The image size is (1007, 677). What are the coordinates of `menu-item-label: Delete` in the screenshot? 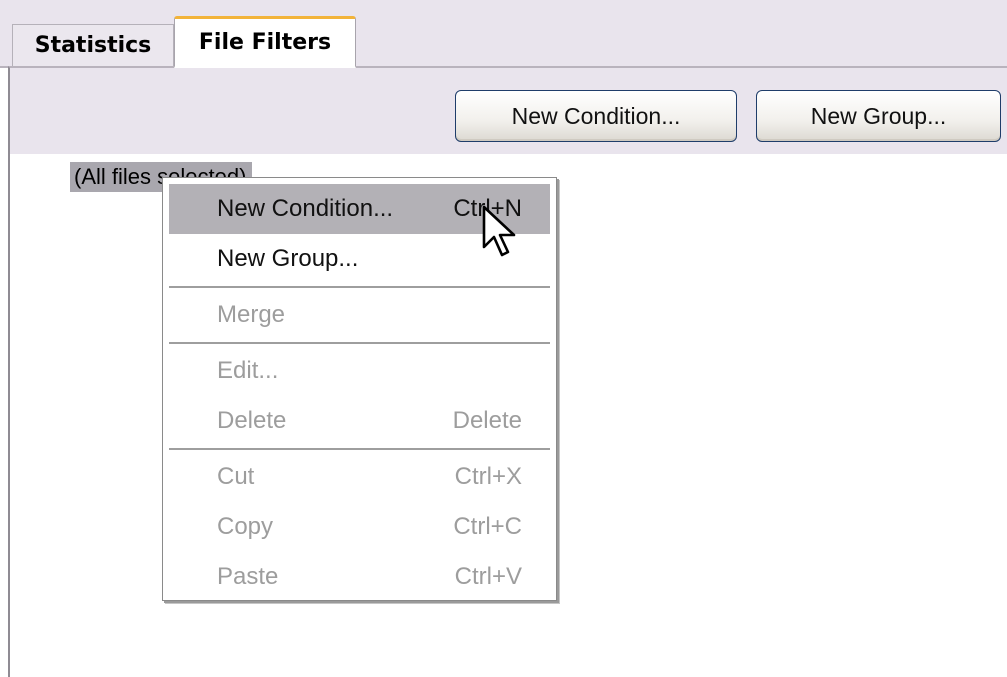 It's located at (252, 420).